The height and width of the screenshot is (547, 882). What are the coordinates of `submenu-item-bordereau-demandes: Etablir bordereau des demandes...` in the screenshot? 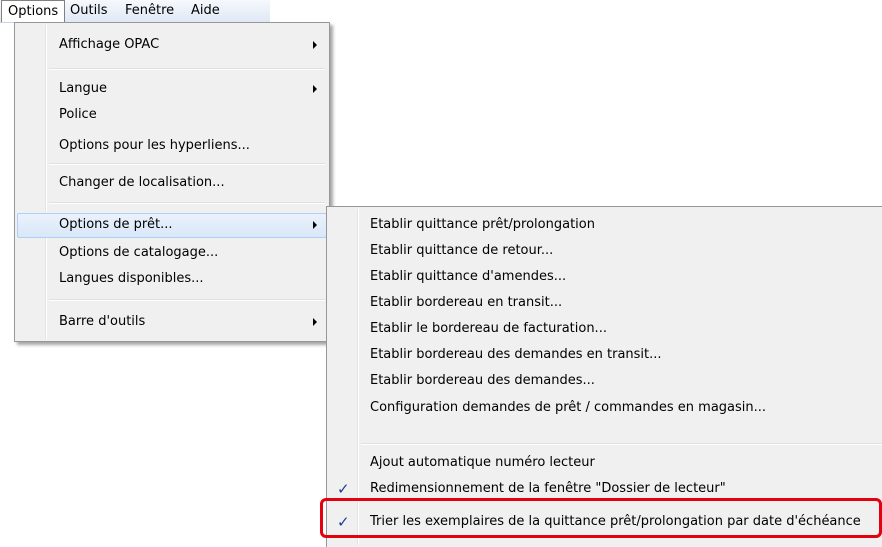 It's located at (605, 381).